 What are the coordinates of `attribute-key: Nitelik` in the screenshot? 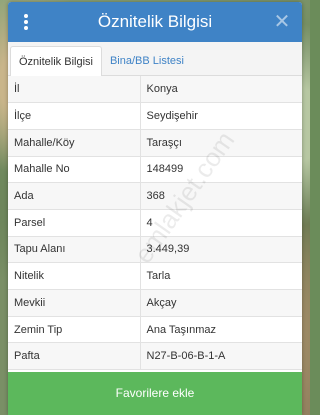 It's located at (74, 276).